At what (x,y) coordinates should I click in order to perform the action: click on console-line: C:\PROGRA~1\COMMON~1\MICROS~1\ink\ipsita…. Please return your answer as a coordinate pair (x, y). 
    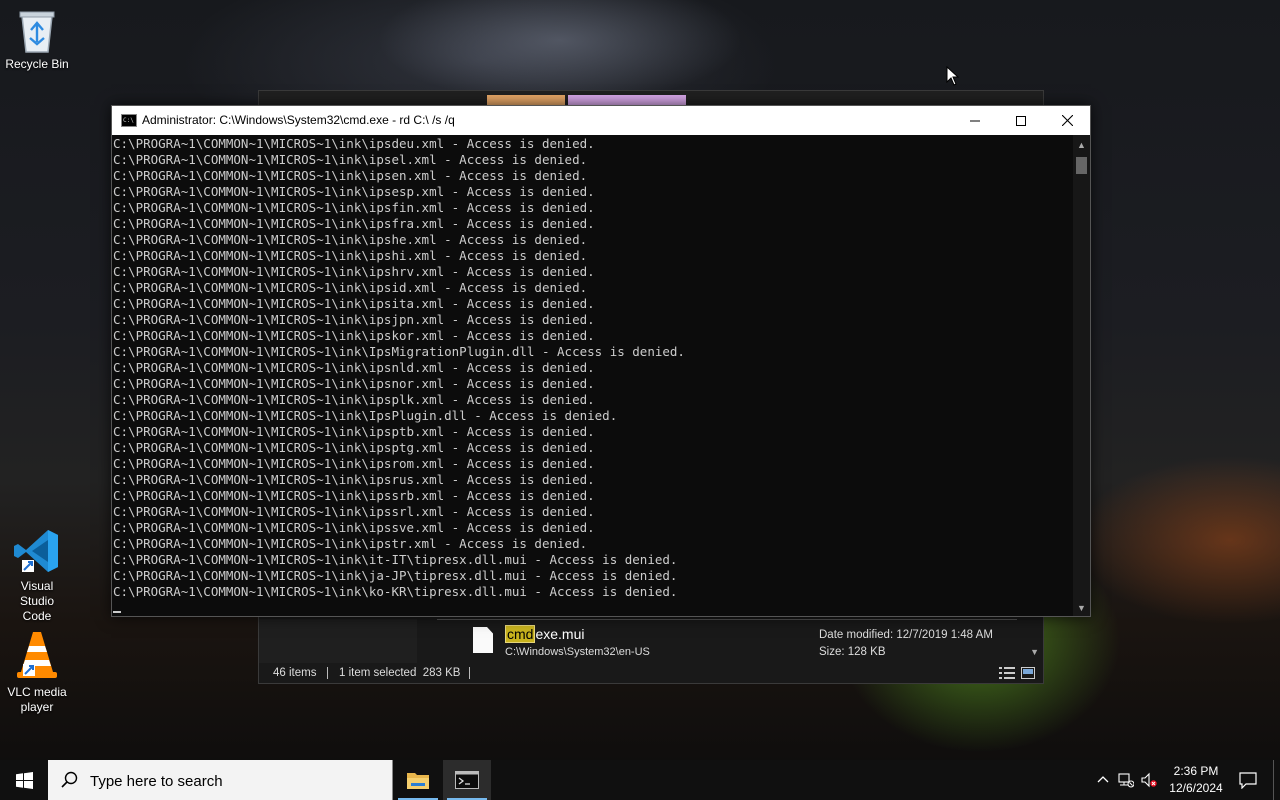
    Looking at the image, I should click on (354, 303).